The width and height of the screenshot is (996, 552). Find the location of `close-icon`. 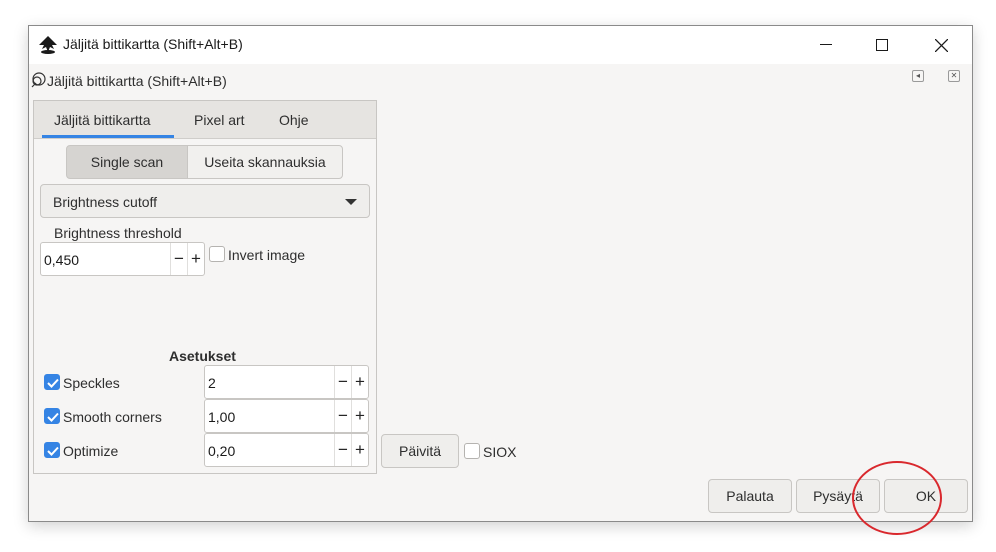

close-icon is located at coordinates (941, 45).